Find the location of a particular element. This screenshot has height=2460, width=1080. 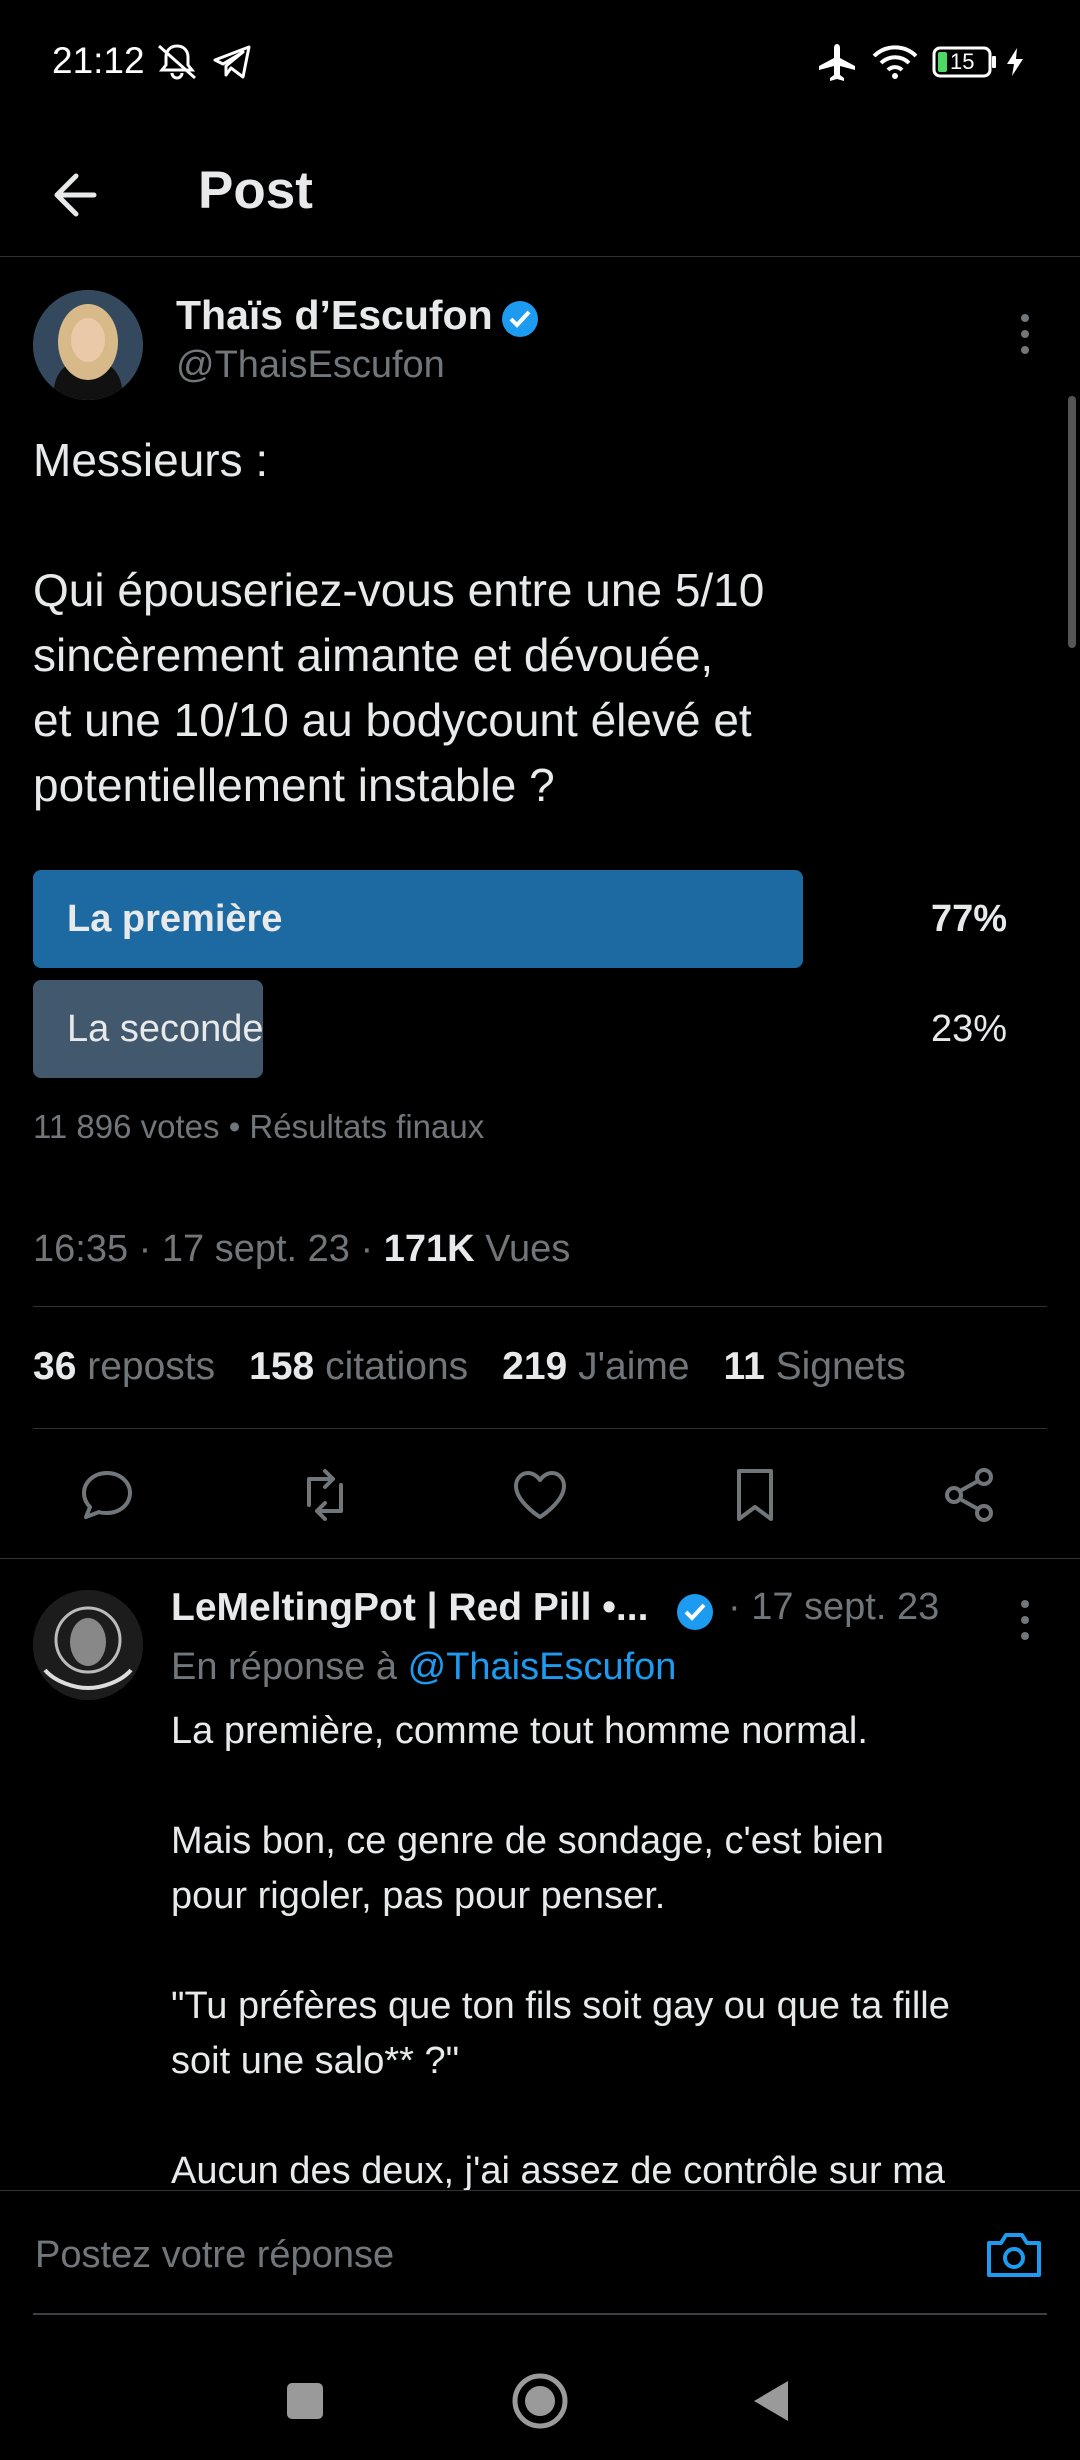

battery-icon: 15 is located at coordinates (965, 62).